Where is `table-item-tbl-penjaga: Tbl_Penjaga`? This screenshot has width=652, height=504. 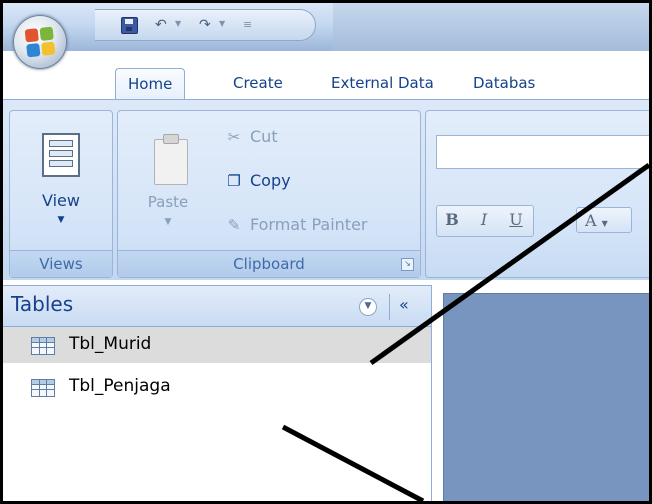
table-item-tbl-penjaga: Tbl_Penjaga is located at coordinates (217, 395).